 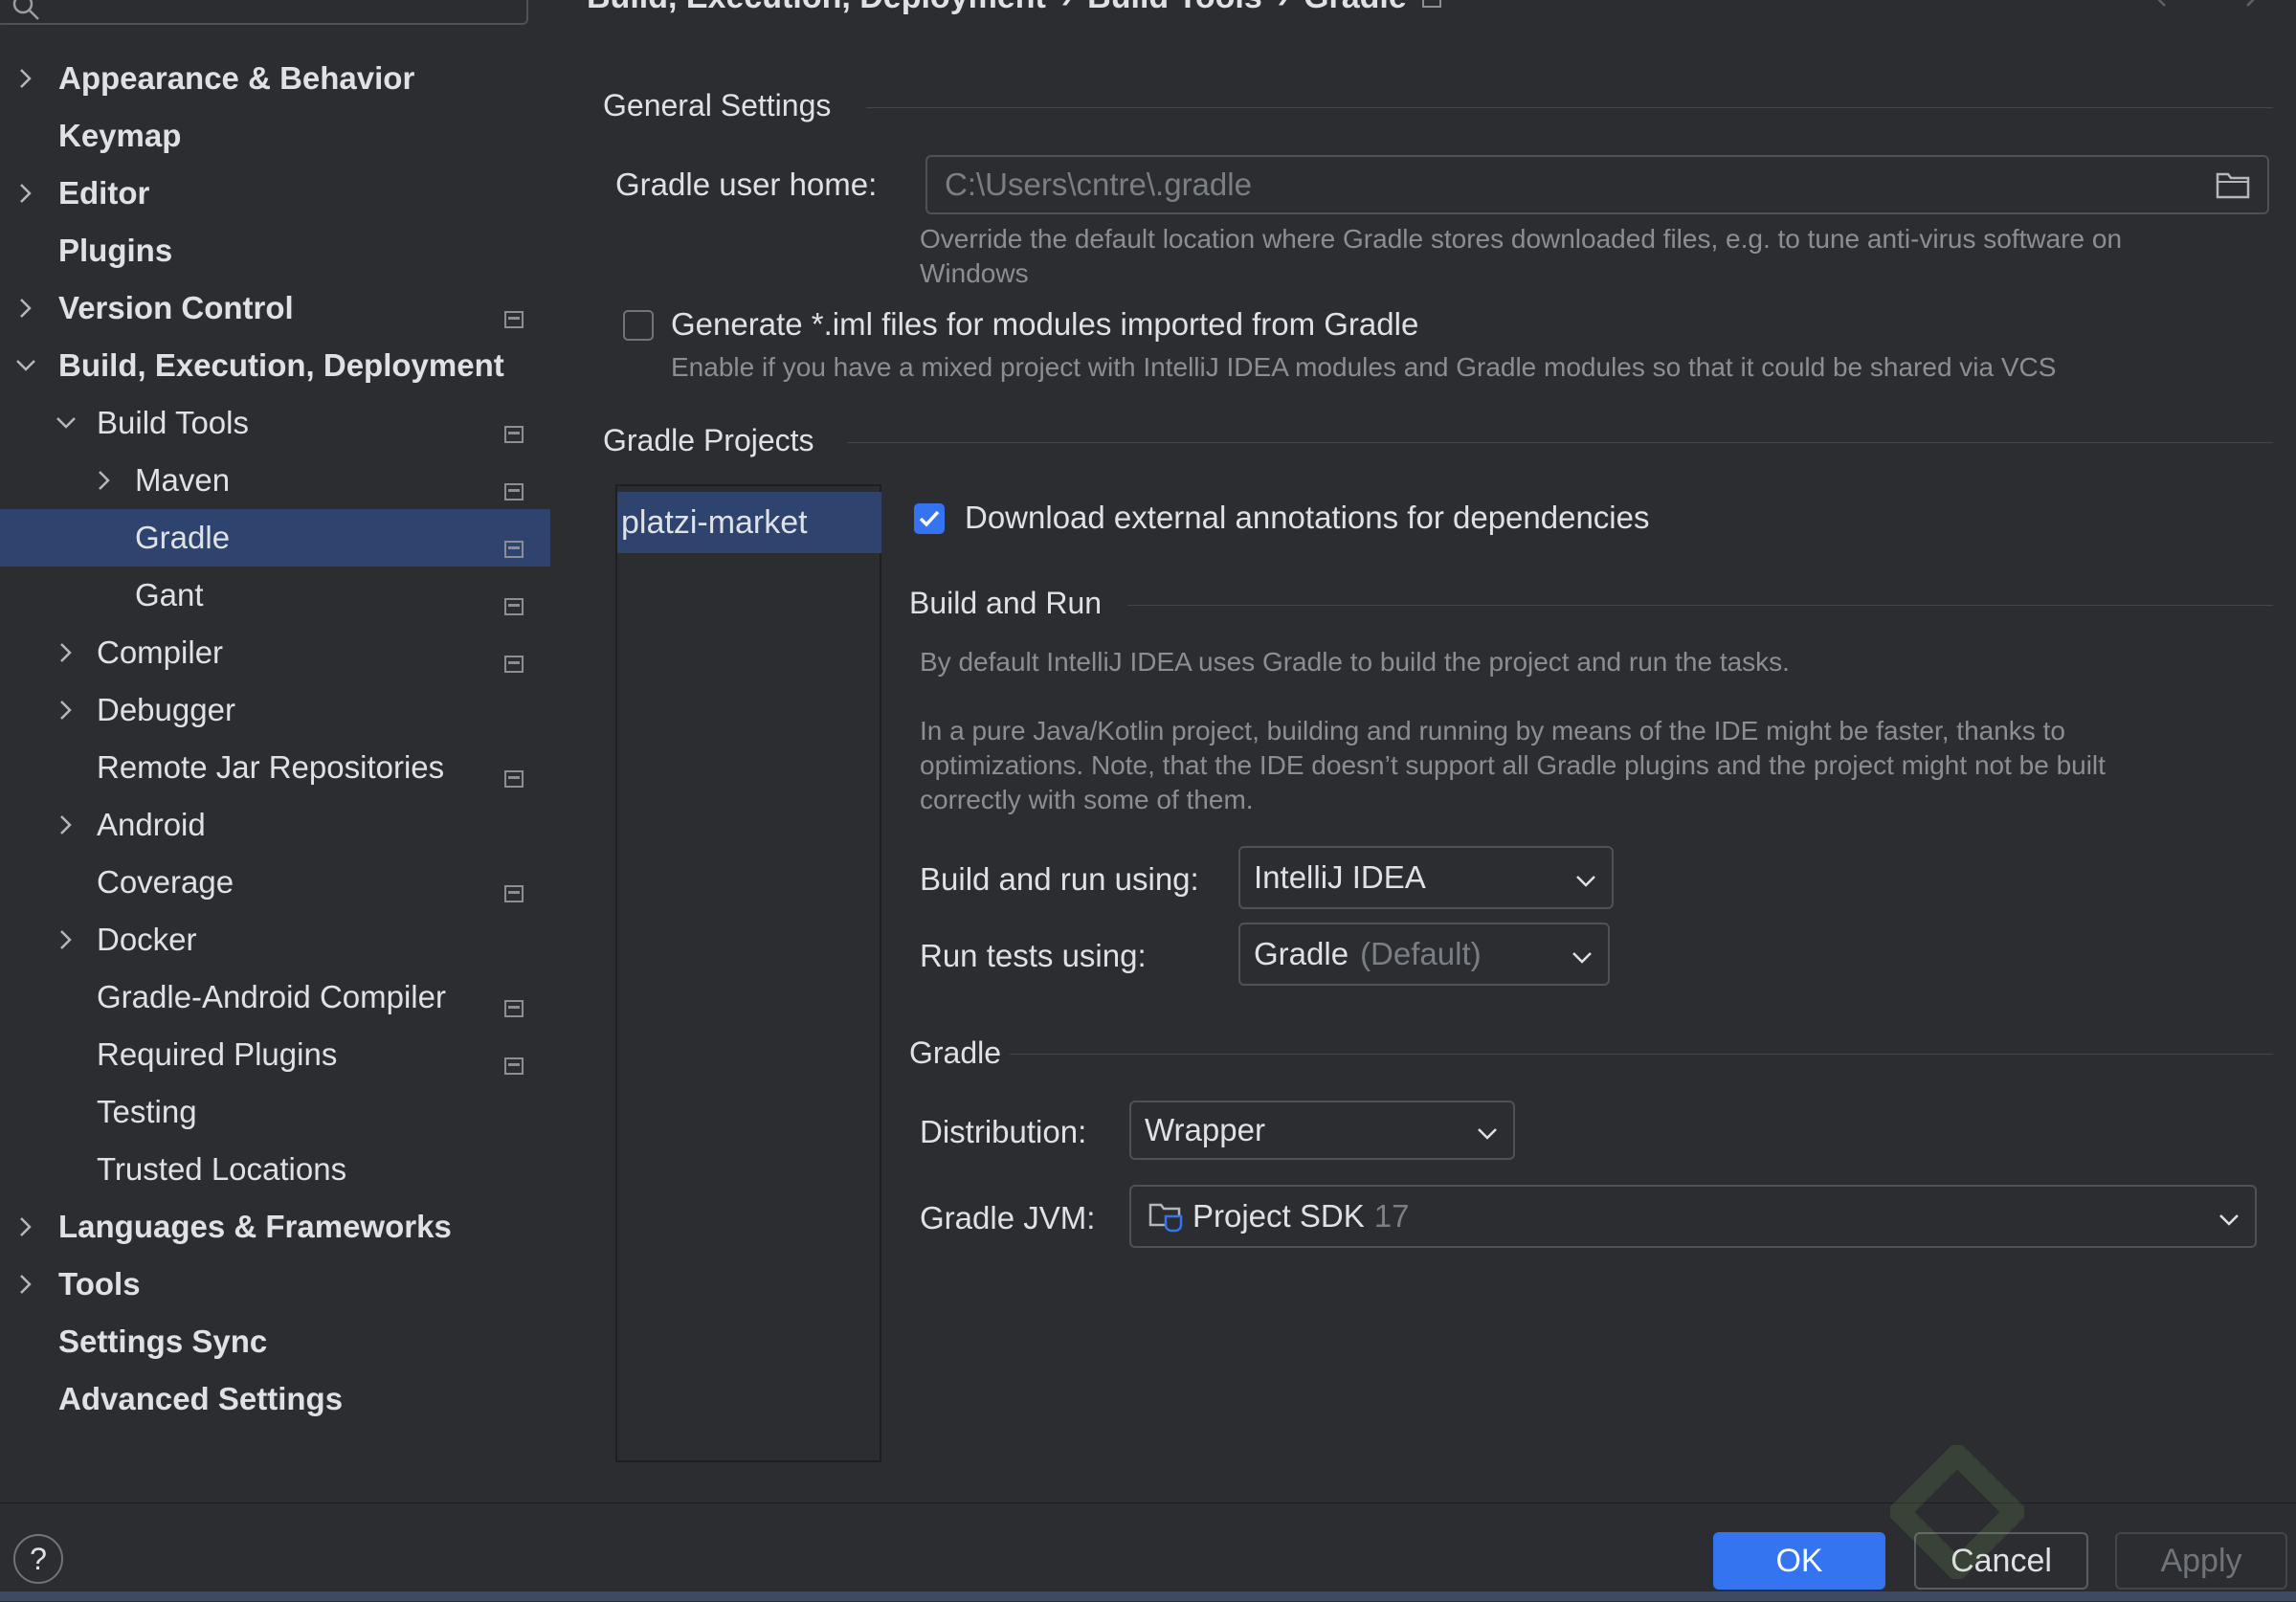 I want to click on breadcrumb-item: Build, Execution, Deployment, so click(x=816, y=8).